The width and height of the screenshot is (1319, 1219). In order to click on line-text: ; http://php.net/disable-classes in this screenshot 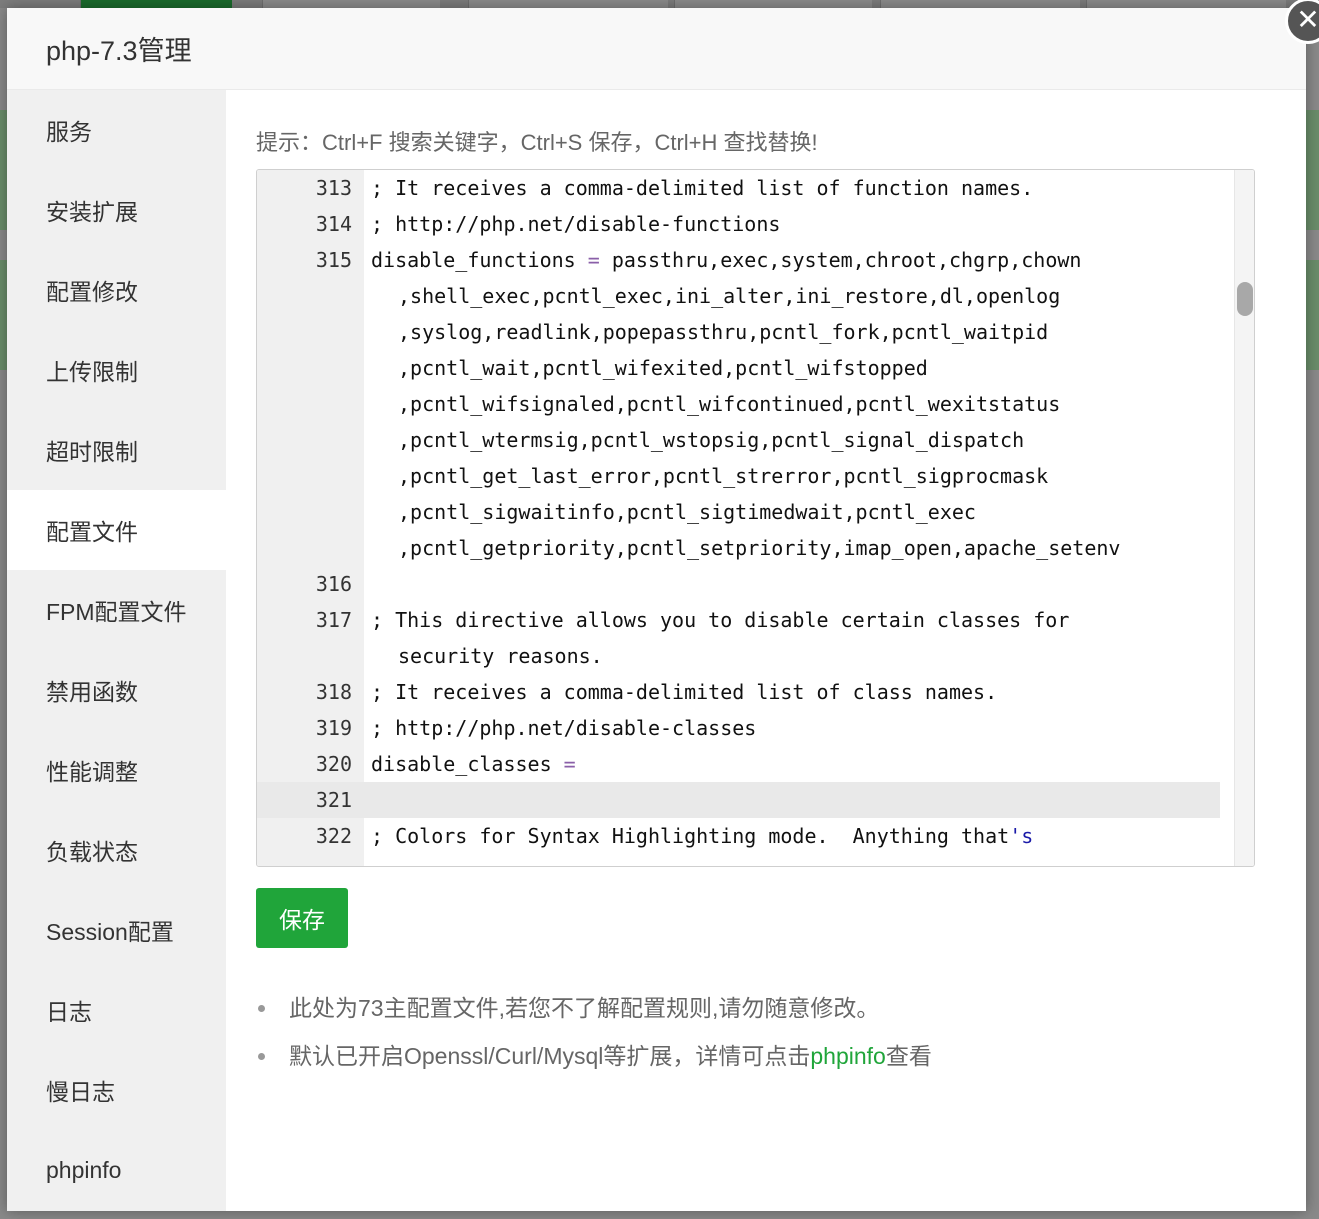, I will do `click(564, 728)`.